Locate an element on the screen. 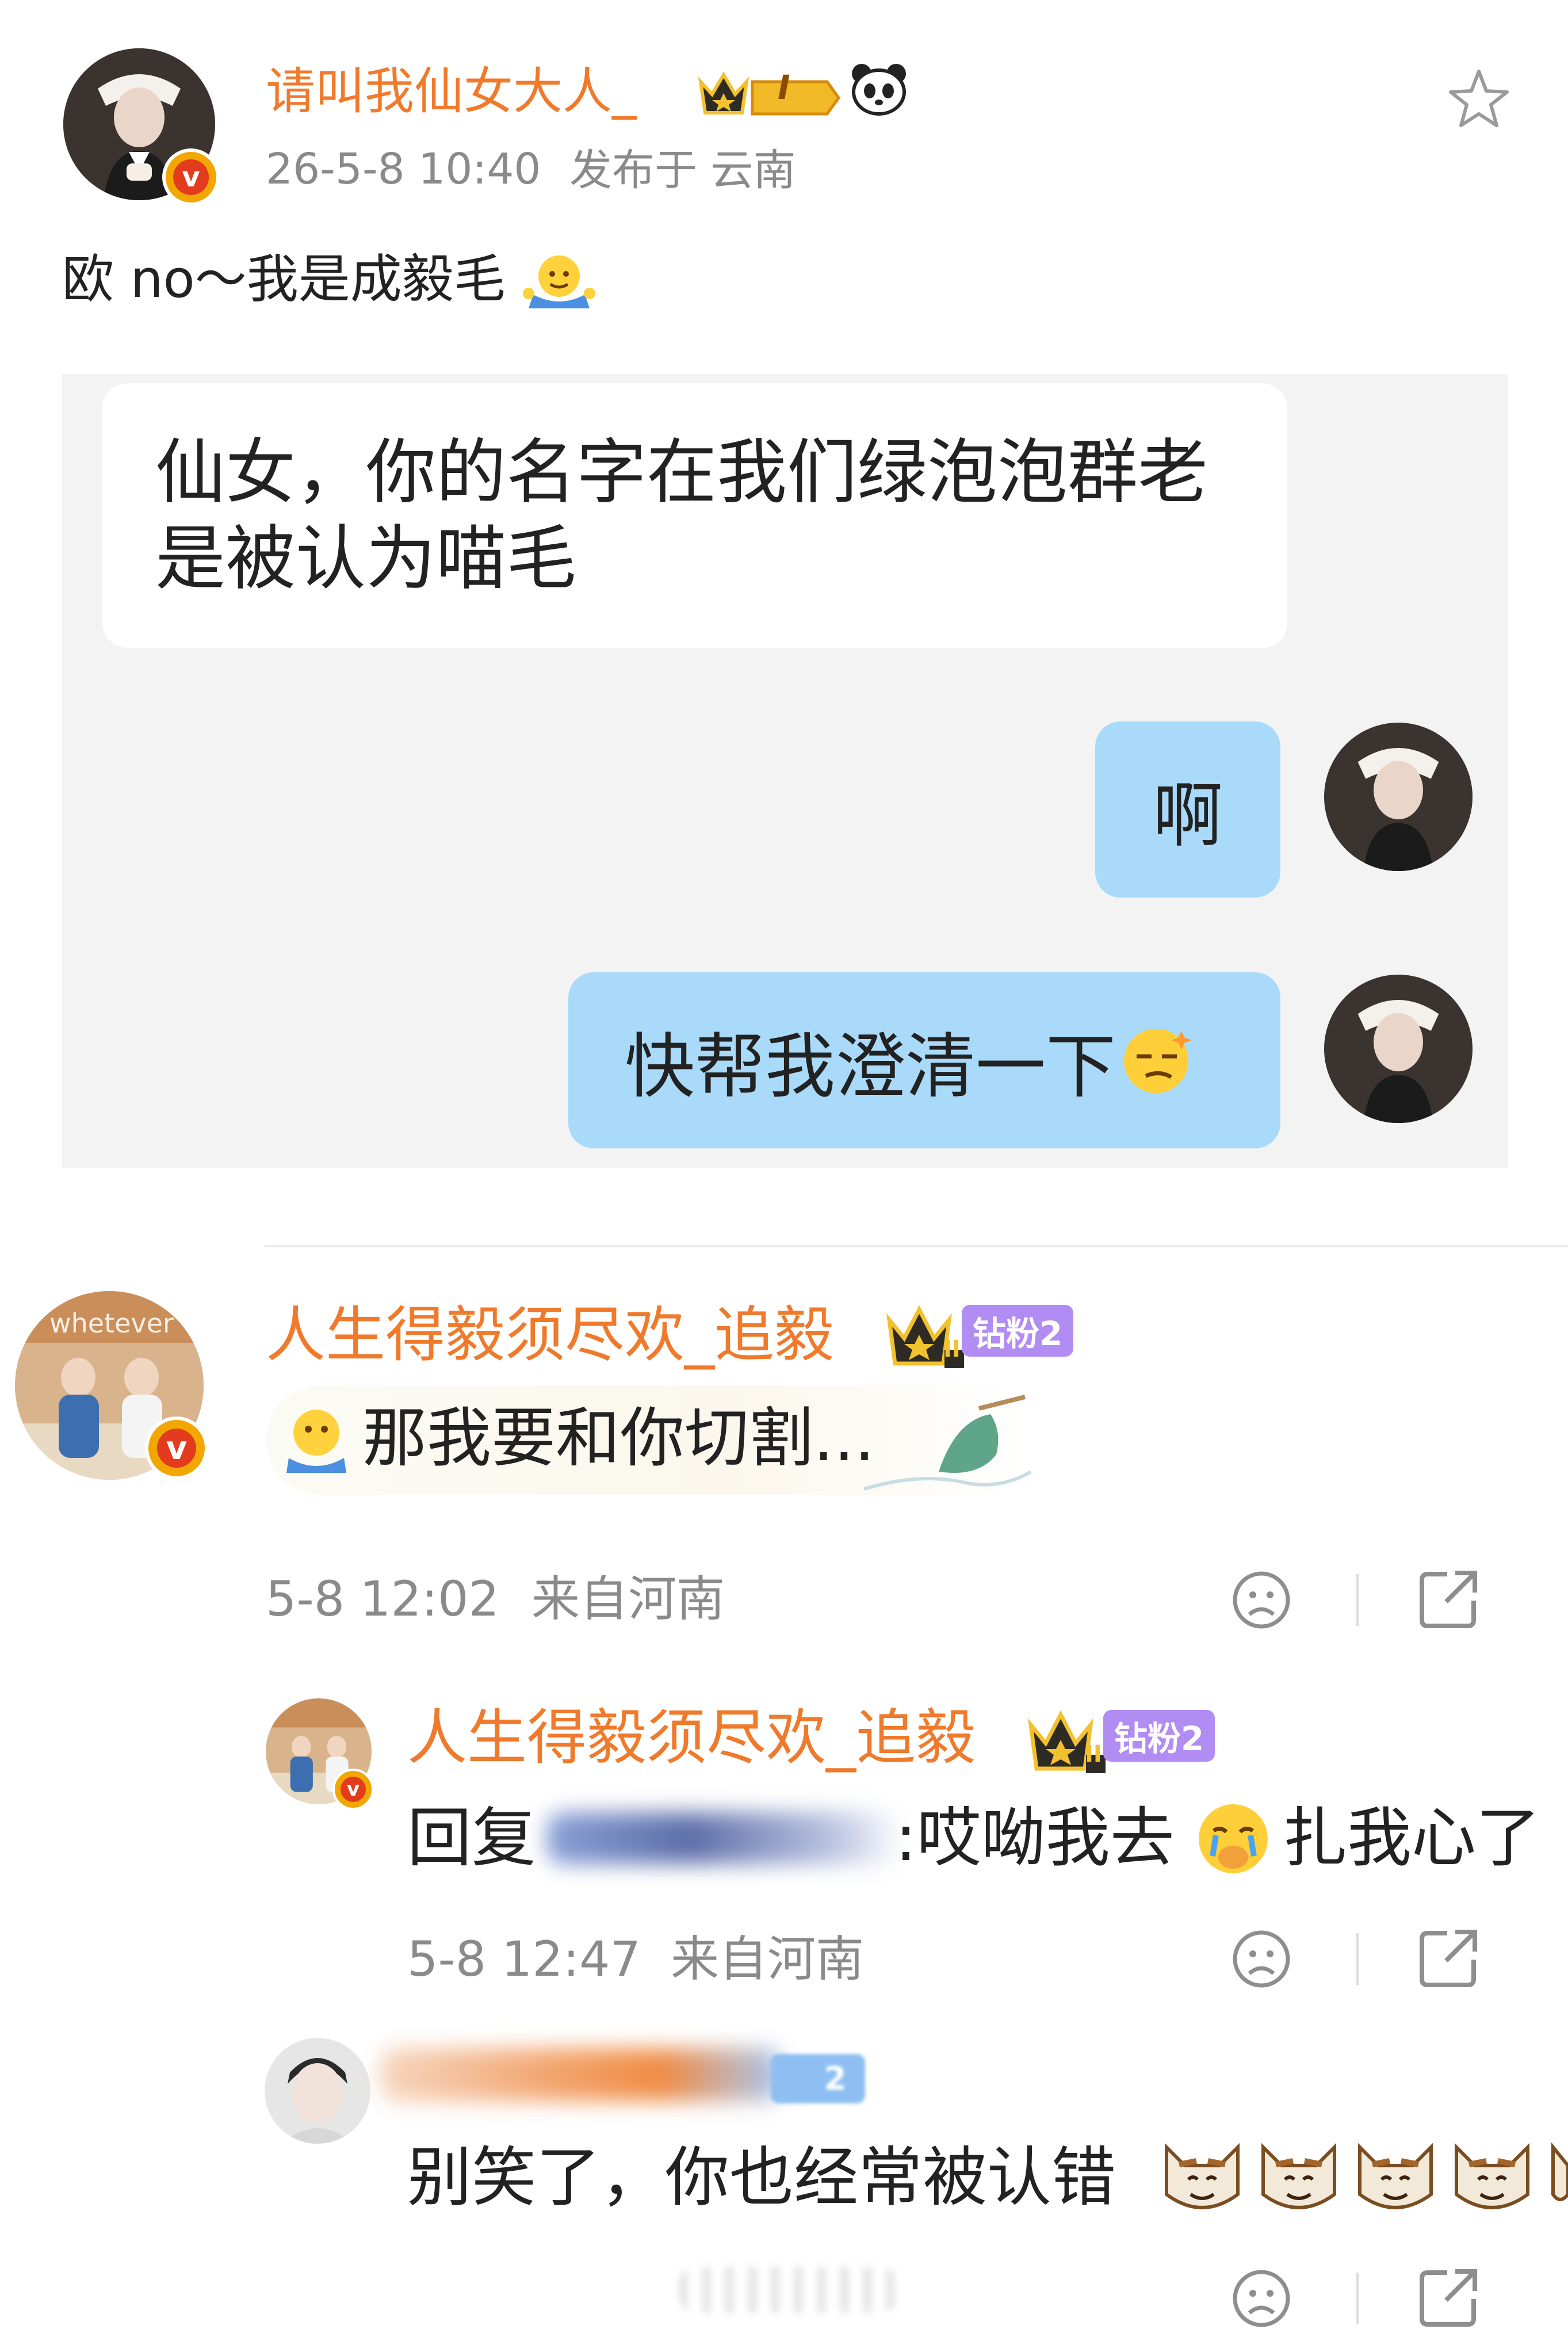 The image size is (1568, 2352). comments-divider is located at coordinates (916, 1246).